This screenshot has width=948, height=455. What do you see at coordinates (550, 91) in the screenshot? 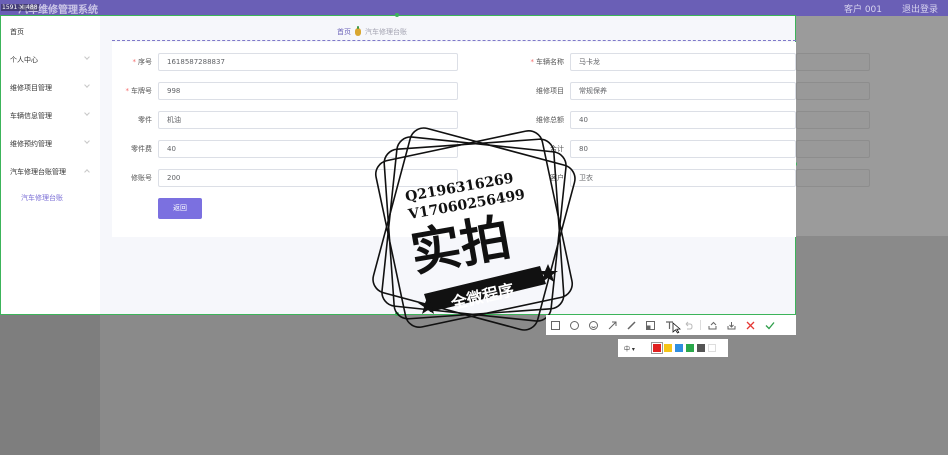
I see `field-label-repair-item: 维修项目` at bounding box center [550, 91].